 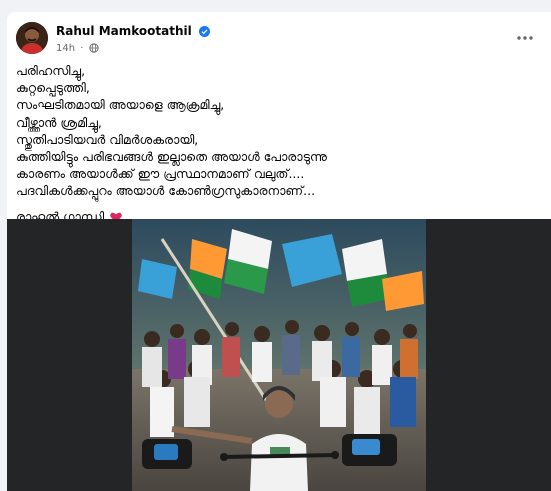 I want to click on post-text-line: പരിഹസിച്ചു,, so click(x=51, y=70).